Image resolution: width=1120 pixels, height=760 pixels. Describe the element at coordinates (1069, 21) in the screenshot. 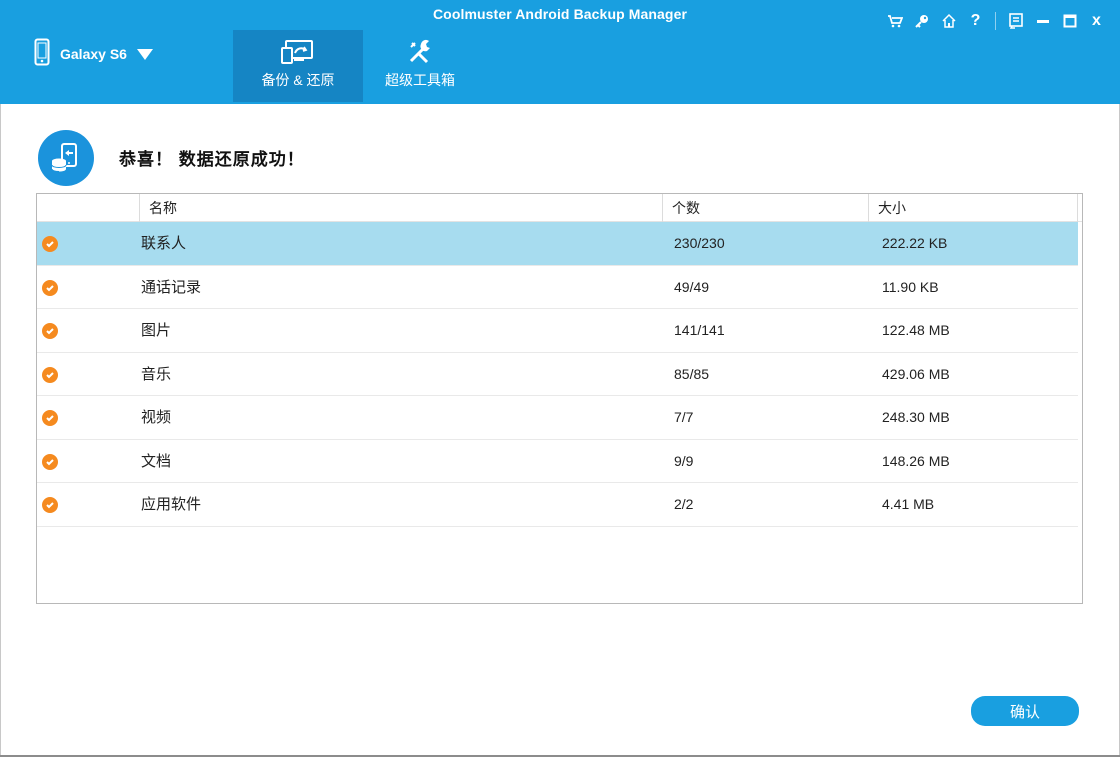

I see `maximize-icon` at that location.